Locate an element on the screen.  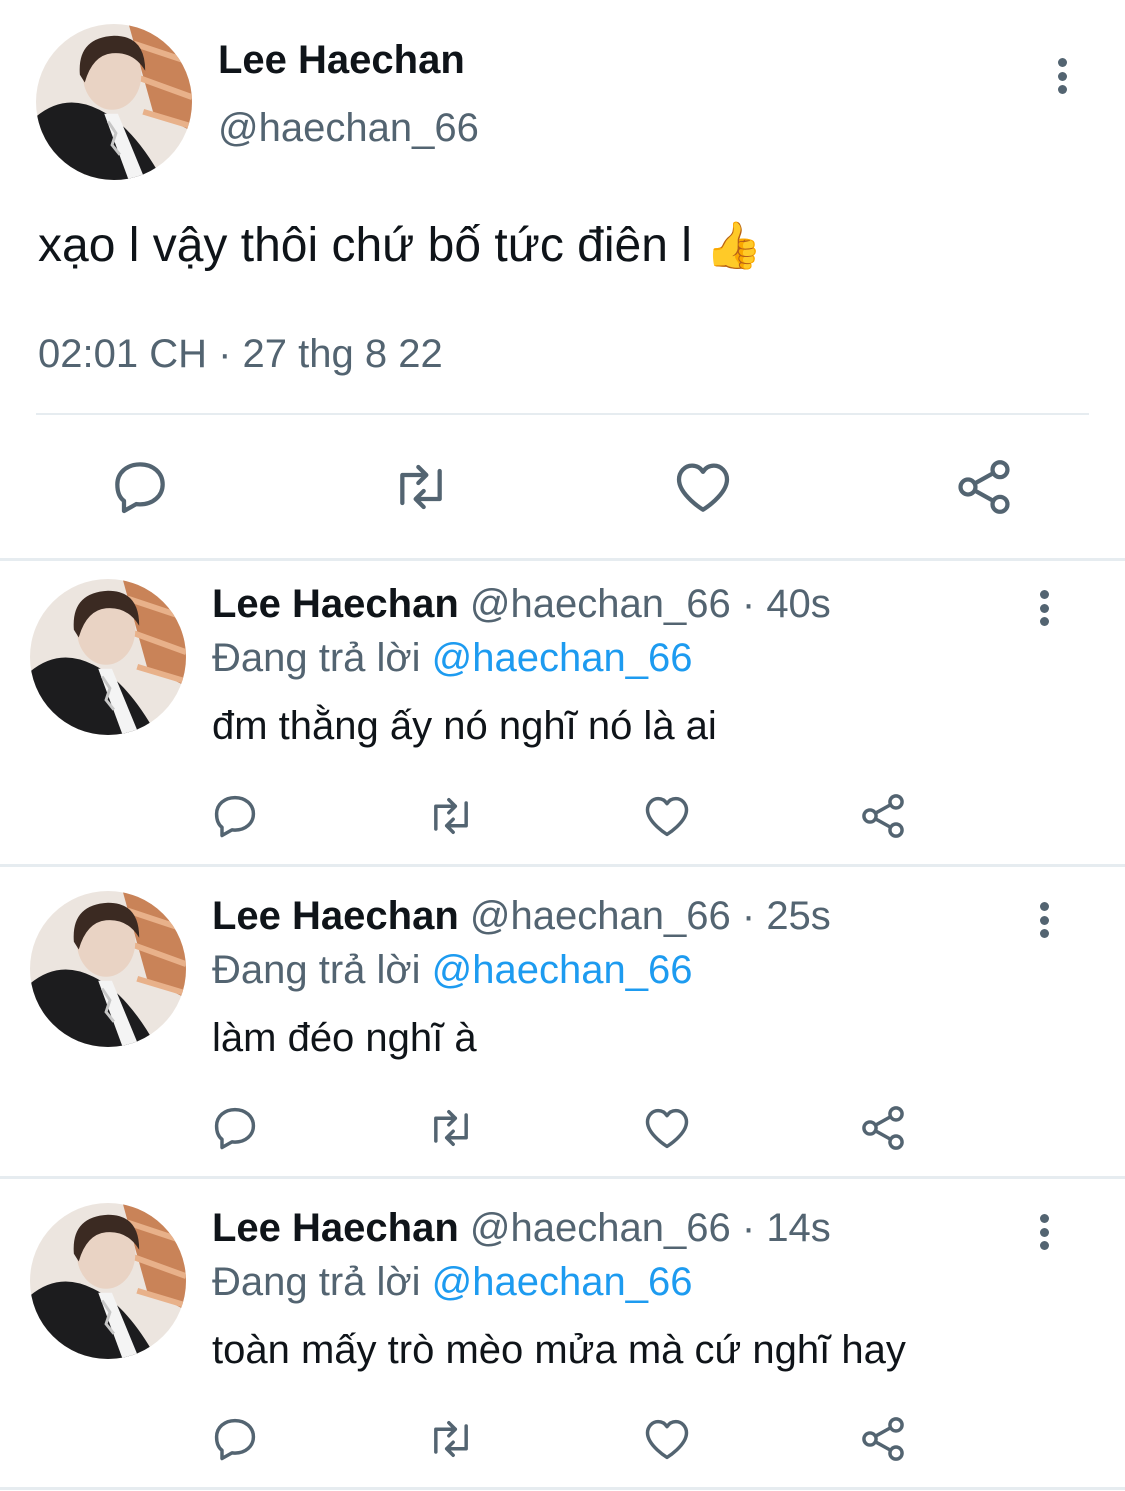
avatar is located at coordinates (114, 102).